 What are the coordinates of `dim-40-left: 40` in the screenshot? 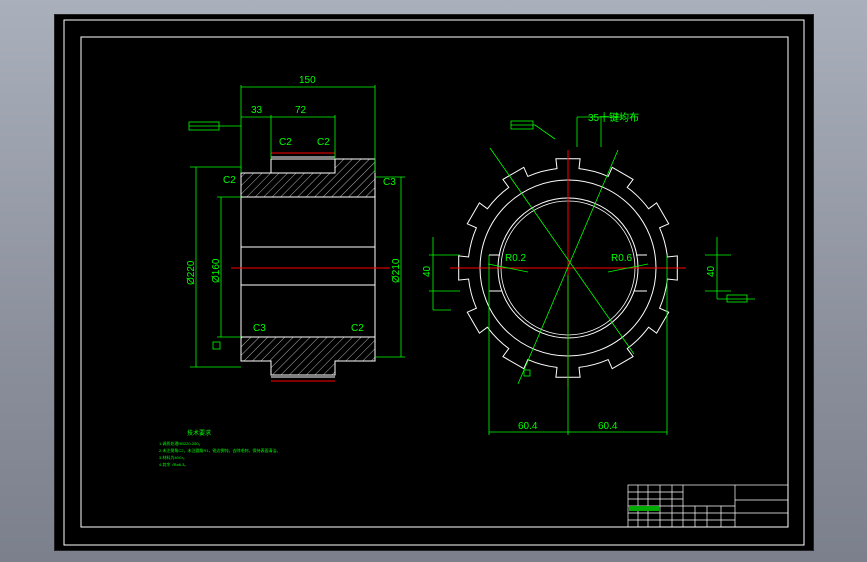 It's located at (427, 271).